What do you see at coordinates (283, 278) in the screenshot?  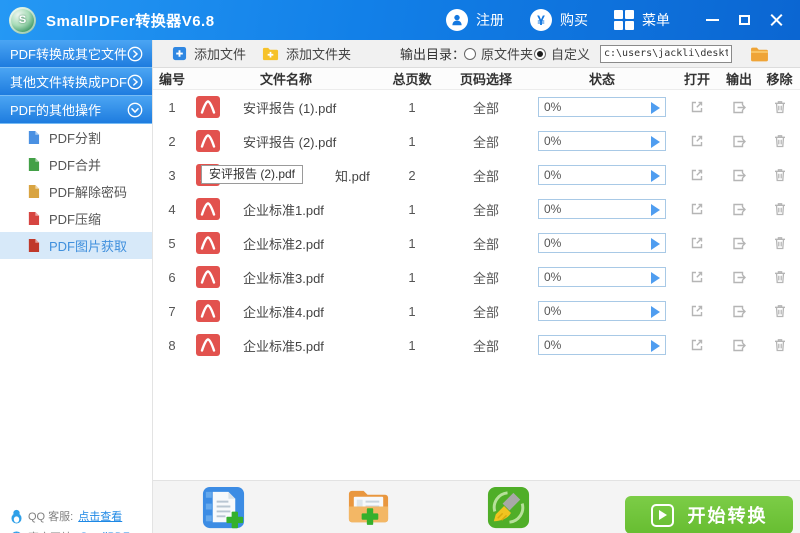 I see `file-name: 企业标准3.pdf` at bounding box center [283, 278].